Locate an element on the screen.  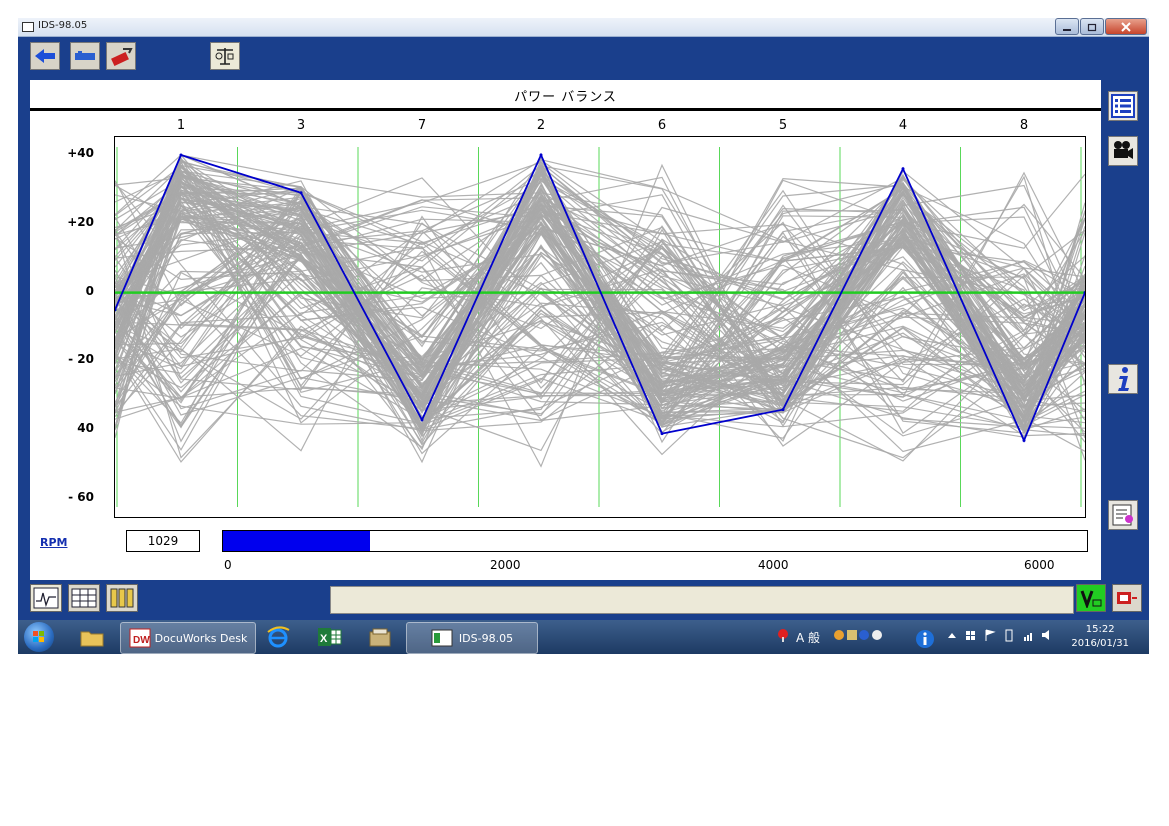
maximize-button is located at coordinates (1092, 26).